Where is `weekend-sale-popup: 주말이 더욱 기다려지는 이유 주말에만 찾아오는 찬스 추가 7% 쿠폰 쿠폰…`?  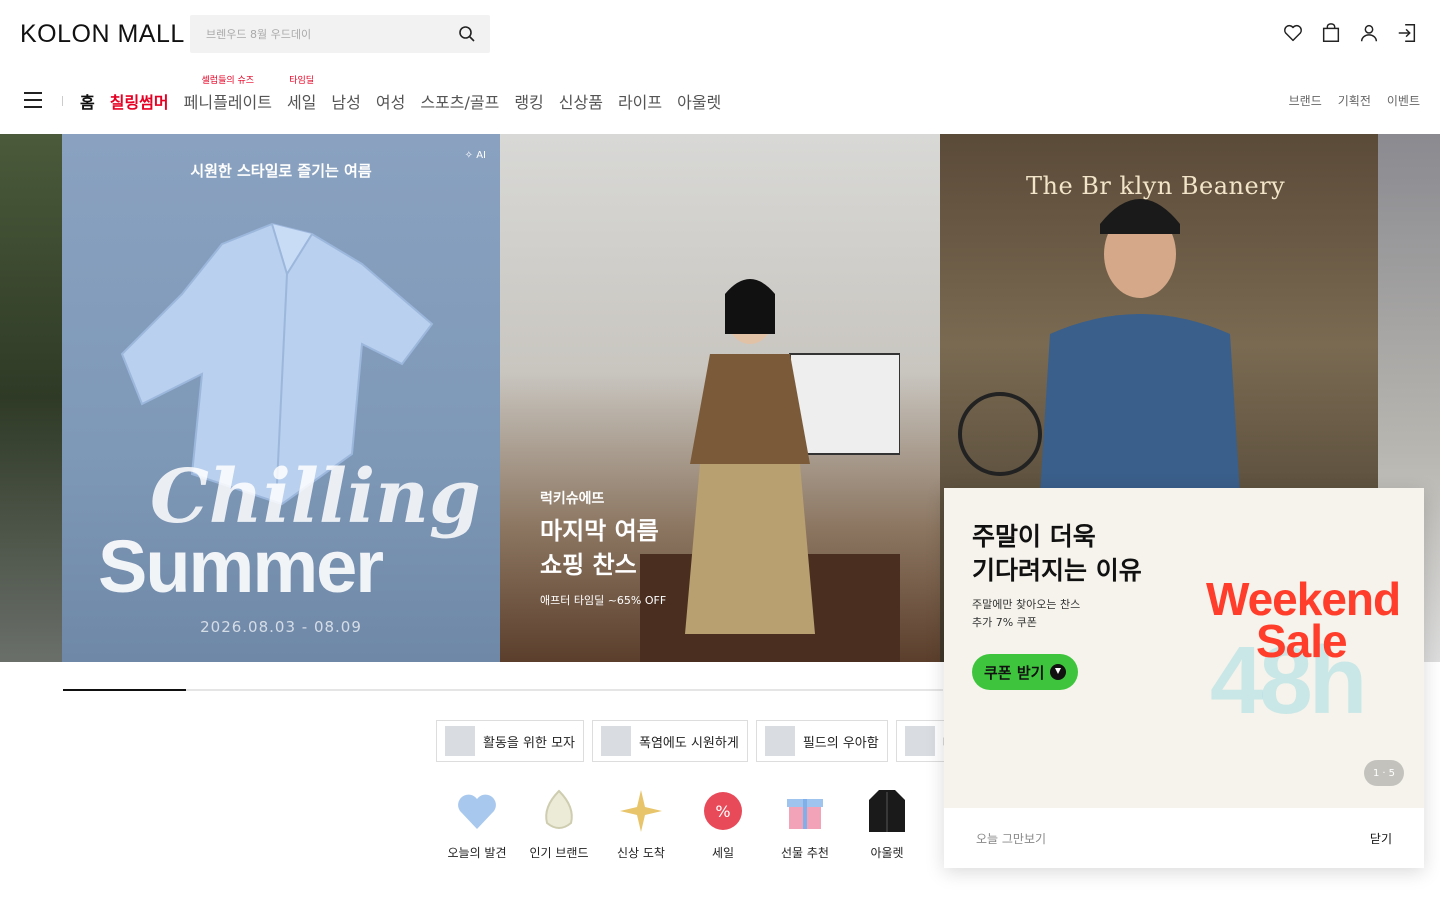
weekend-sale-popup: 주말이 더욱 기다려지는 이유 주말에만 찾아오는 찬스 추가 7% 쿠폰 쿠폰… is located at coordinates (1184, 678).